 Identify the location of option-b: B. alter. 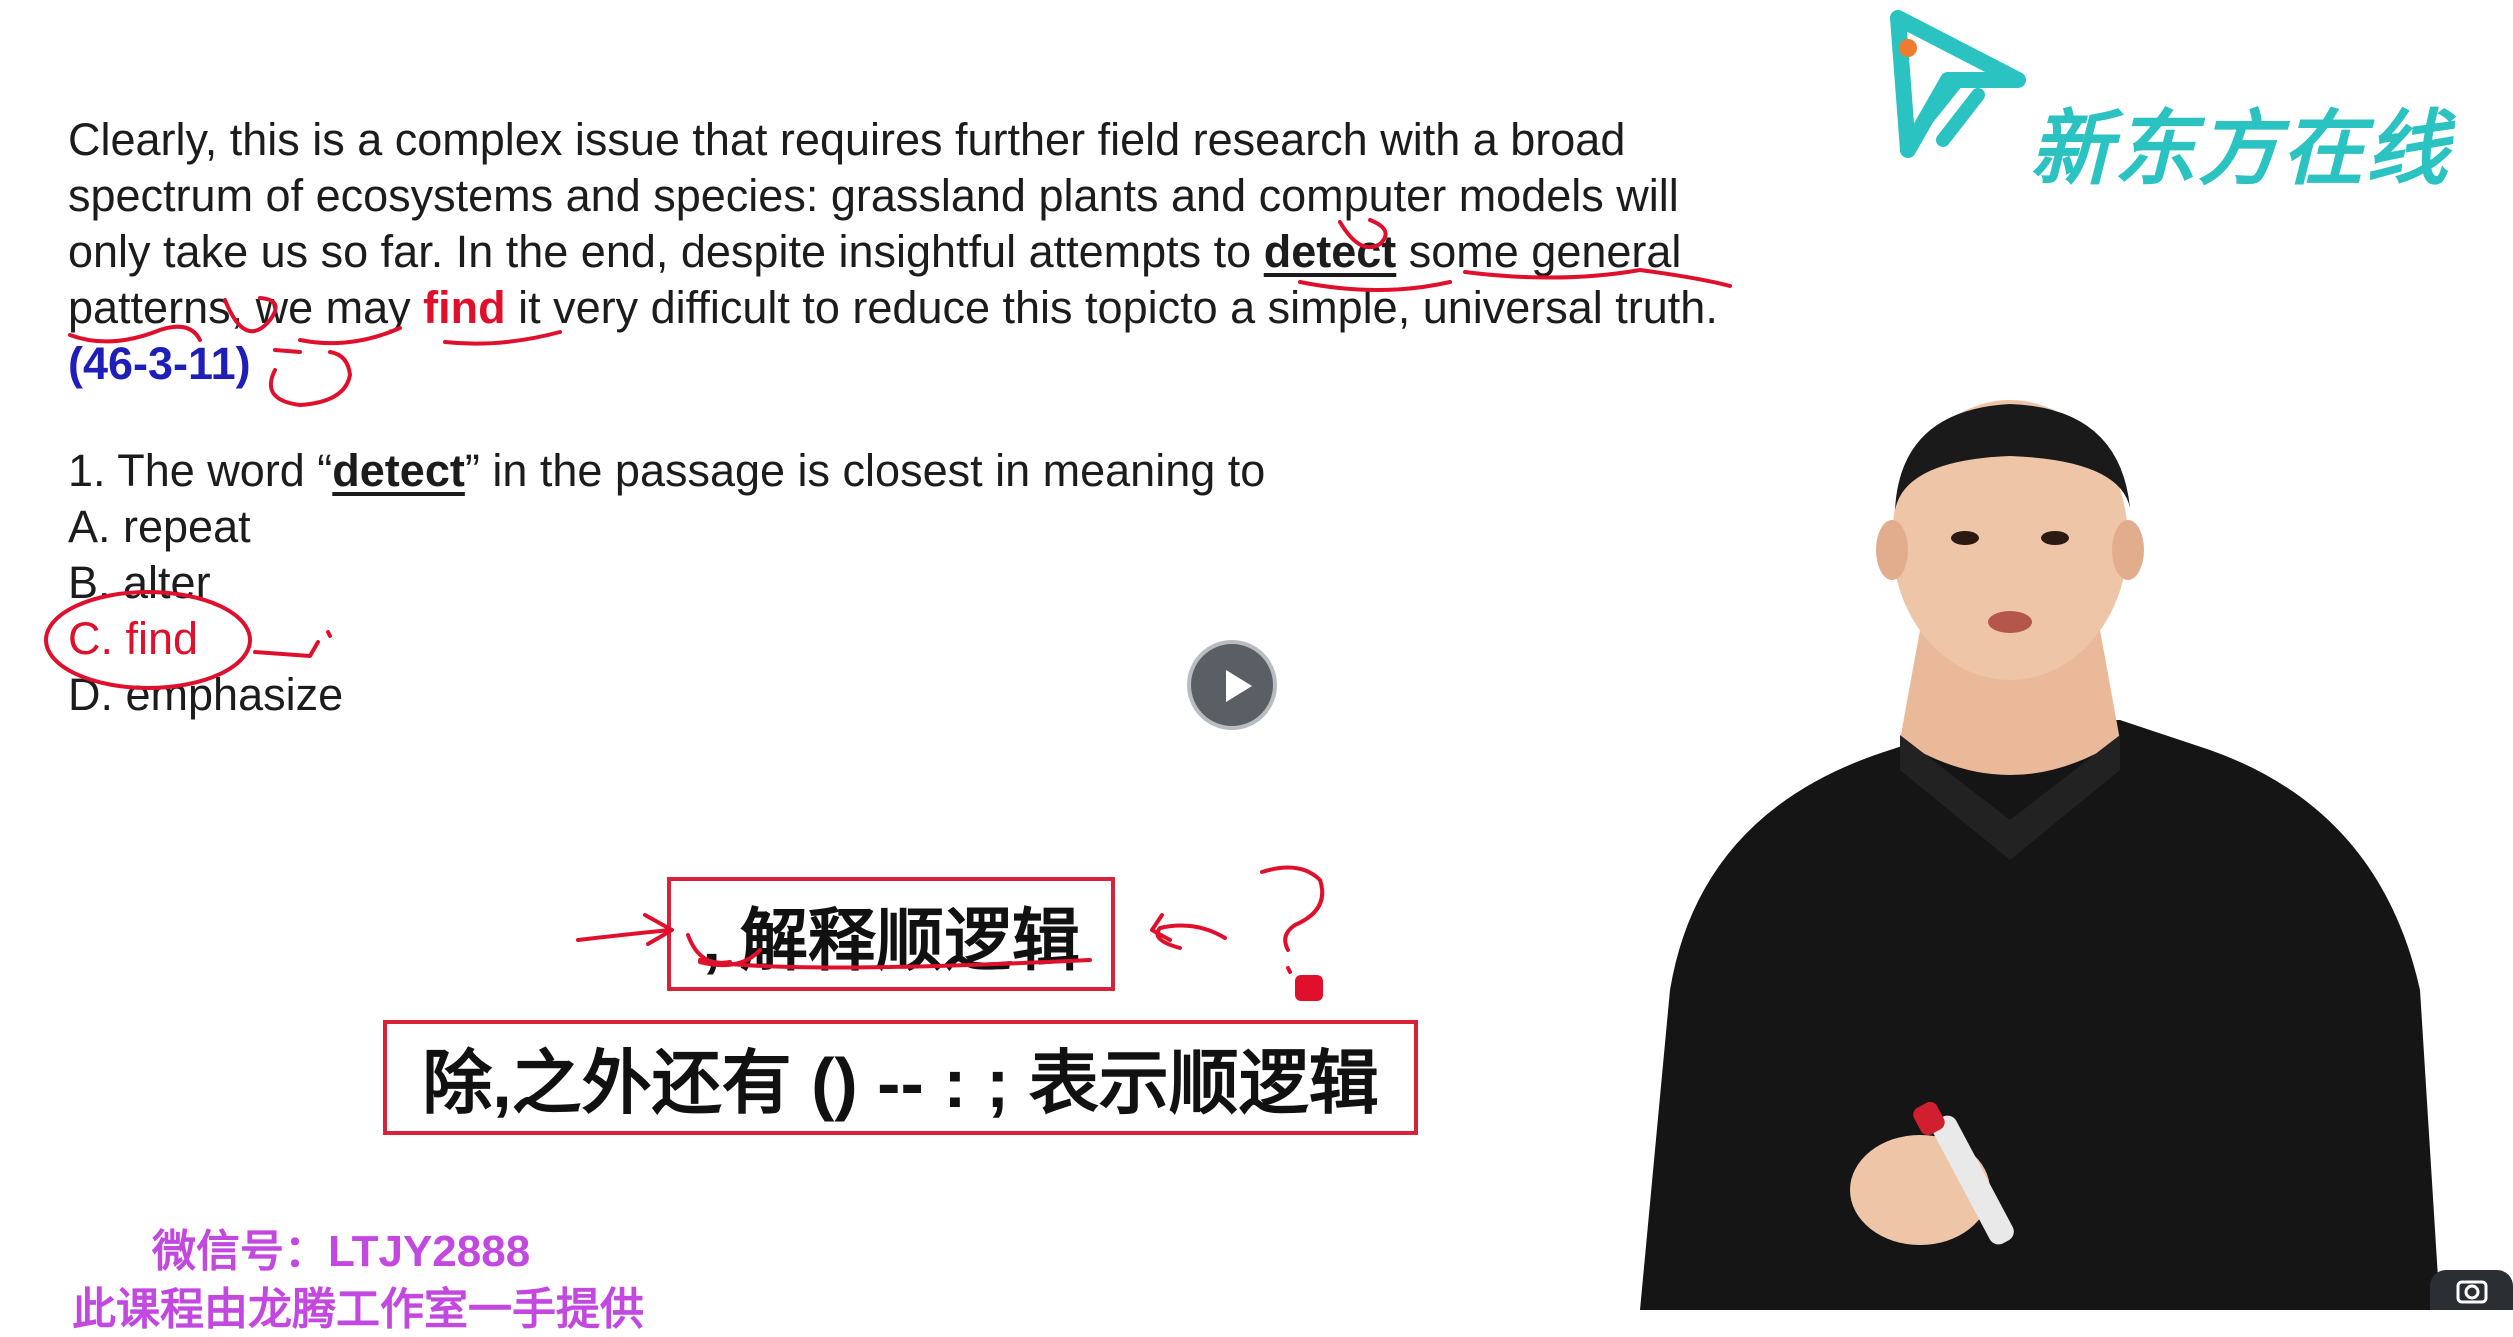
(139, 582).